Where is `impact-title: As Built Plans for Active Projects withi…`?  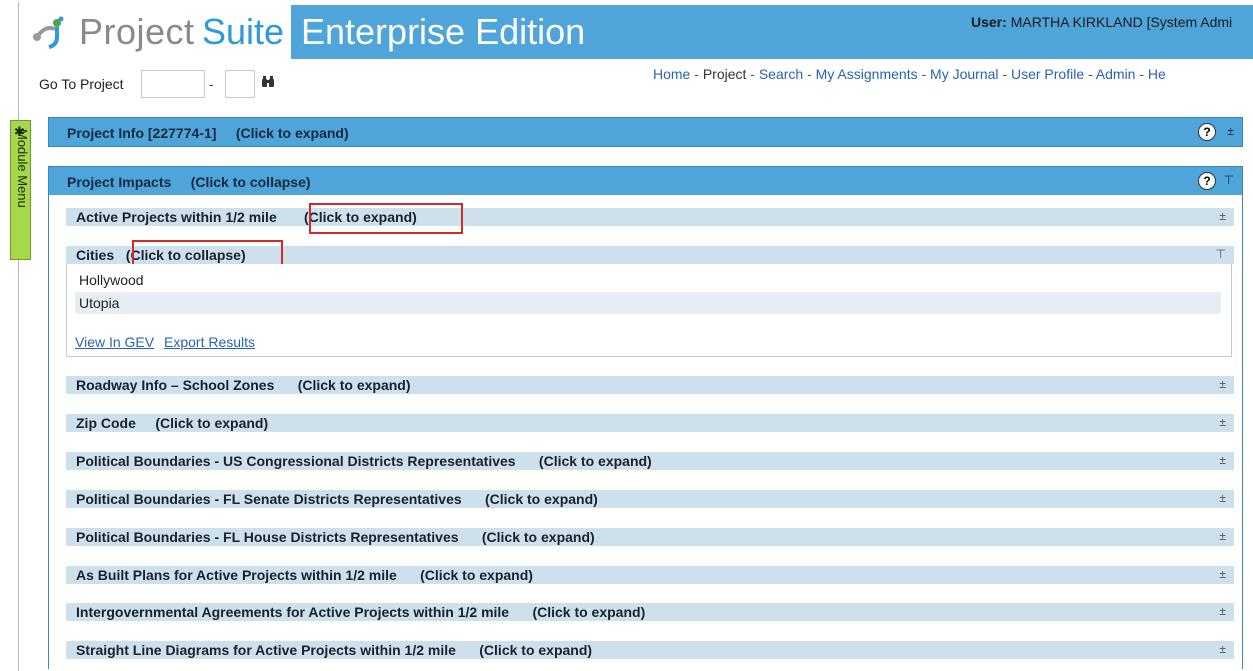
impact-title: As Built Plans for Active Projects withi… is located at coordinates (304, 575).